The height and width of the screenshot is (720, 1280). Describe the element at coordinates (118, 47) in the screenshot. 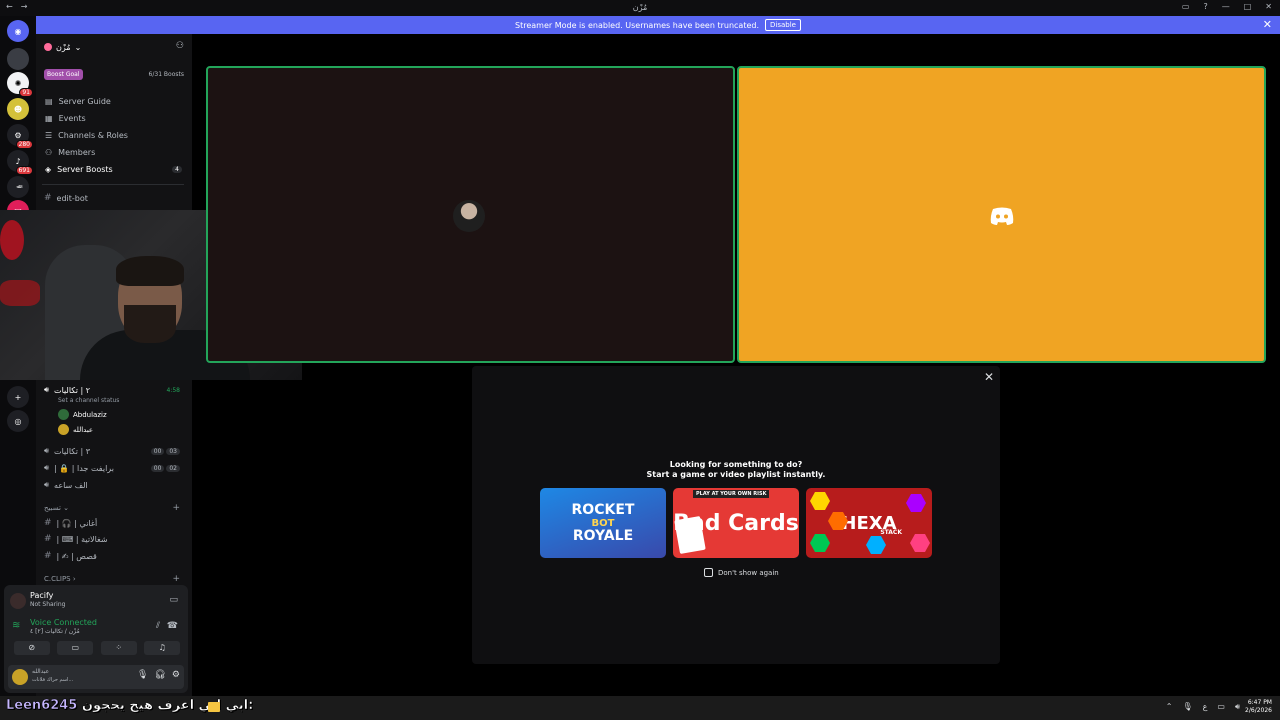

I see `server-header: مُزْن ⌄ ⚇` at that location.